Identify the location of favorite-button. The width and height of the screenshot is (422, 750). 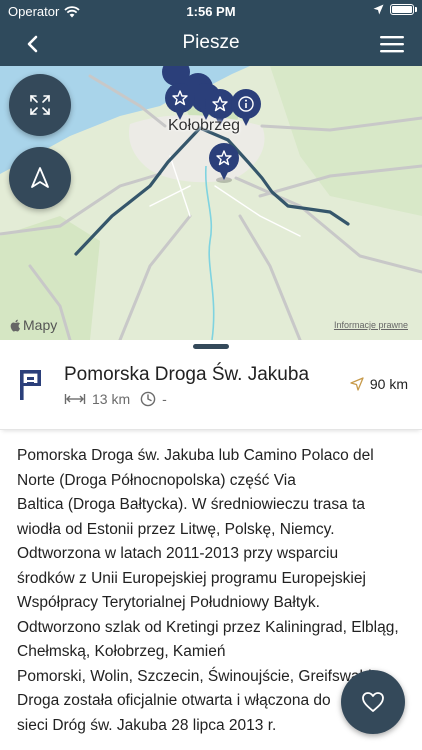
(373, 702).